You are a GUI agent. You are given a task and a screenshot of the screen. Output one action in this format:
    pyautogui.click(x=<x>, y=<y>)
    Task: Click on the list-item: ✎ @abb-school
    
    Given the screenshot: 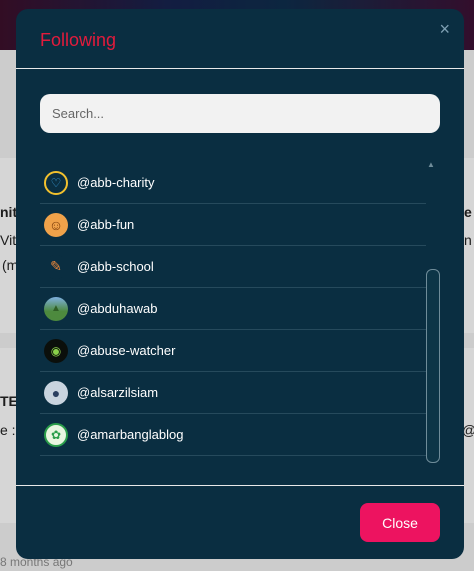 What is the action you would take?
    pyautogui.click(x=233, y=267)
    